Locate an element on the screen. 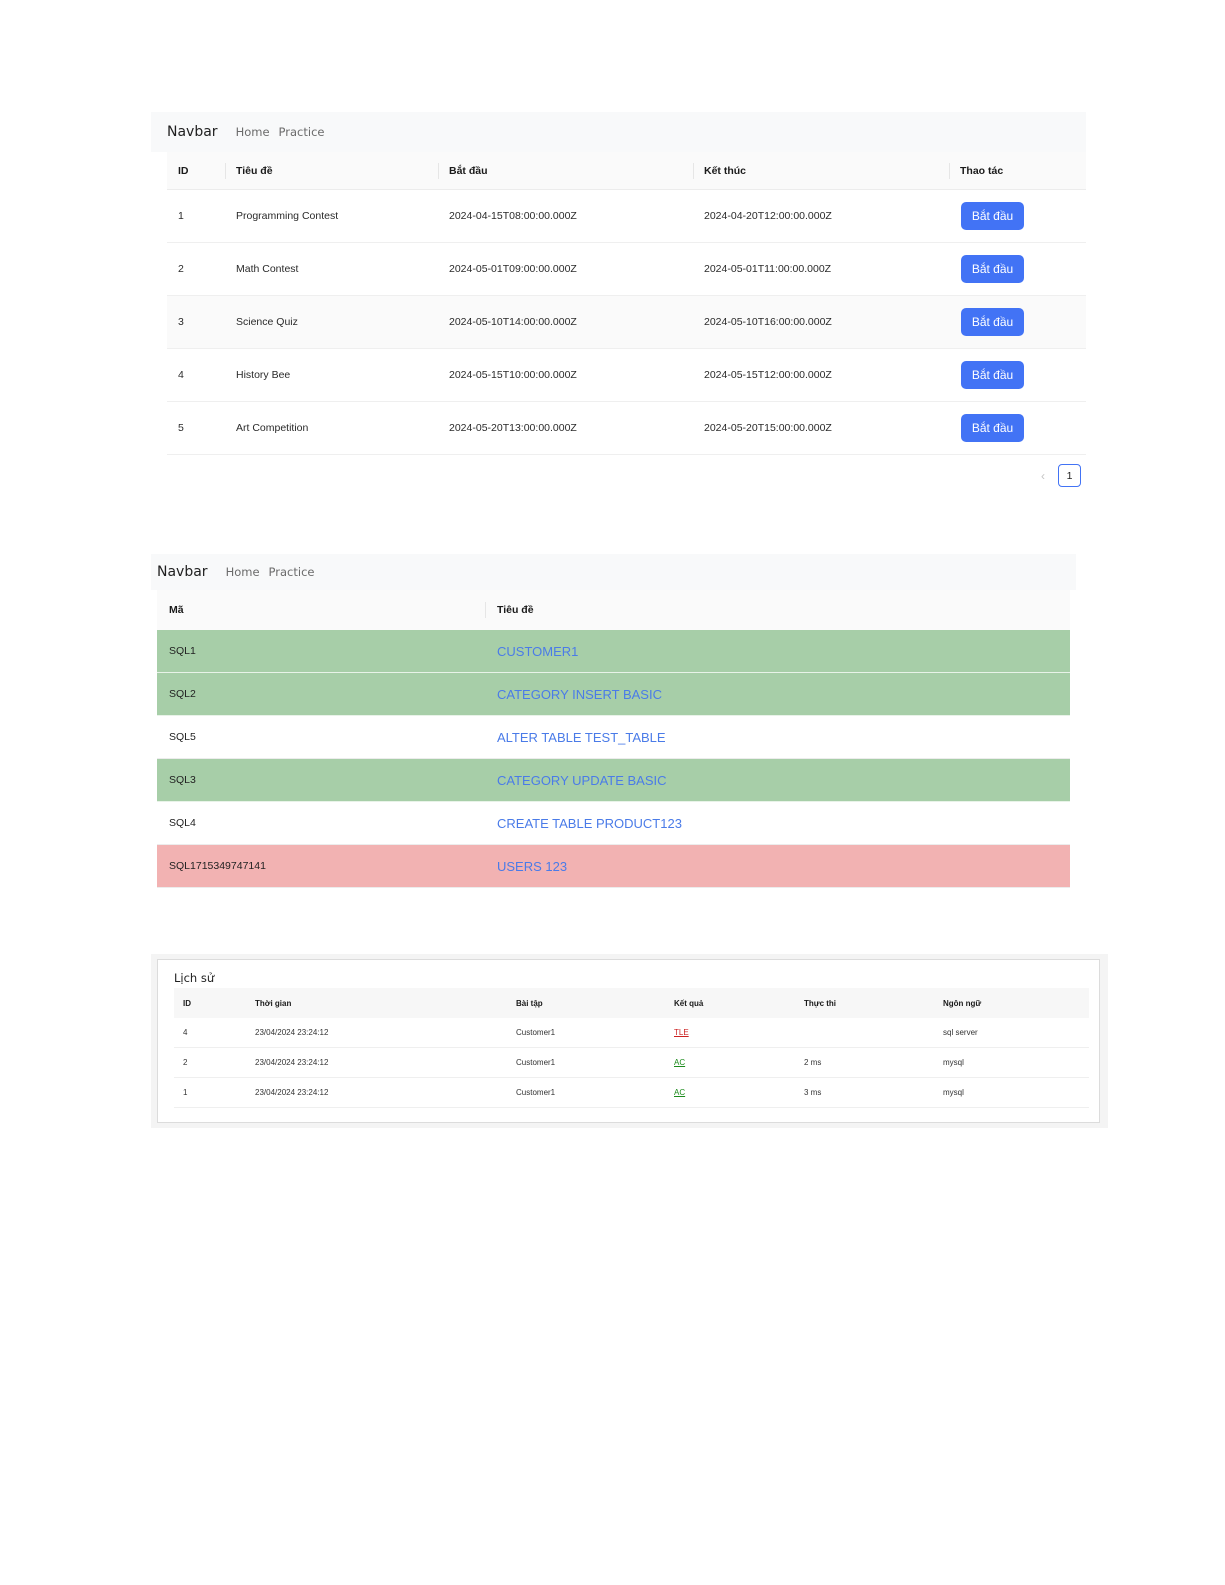  column-header-language: Ngôn ngữ is located at coordinates (962, 1003).